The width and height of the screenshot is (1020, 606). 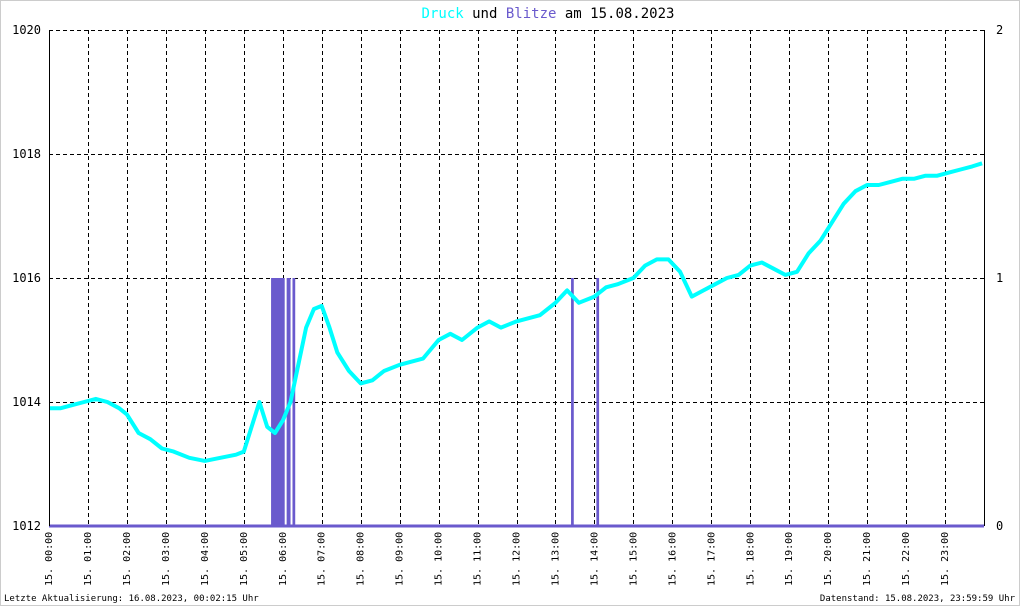 I want to click on chart-title: Druck und Blitze am 15.08.2023, so click(x=548, y=14).